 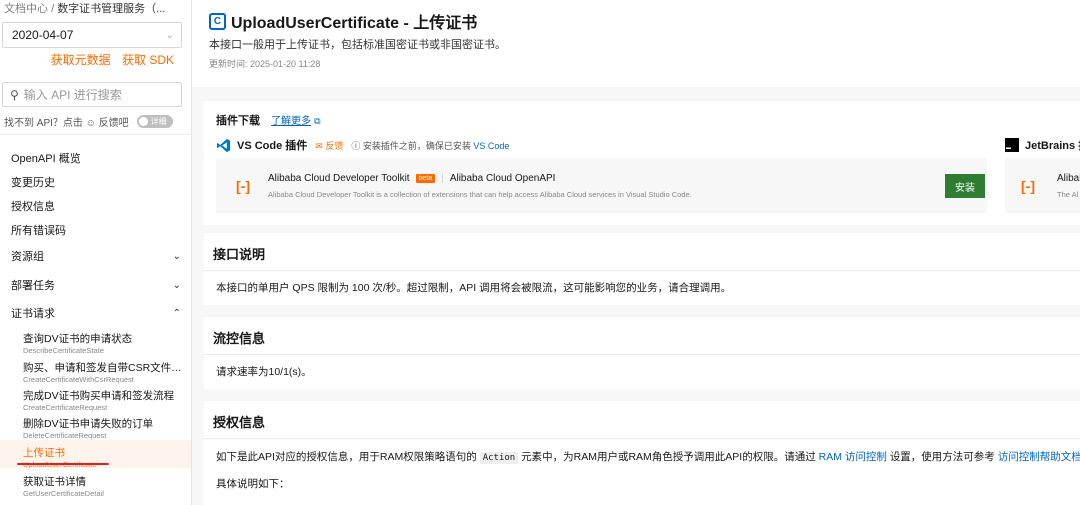 I want to click on jetbrains-card-description: The Al, so click(x=1068, y=194).